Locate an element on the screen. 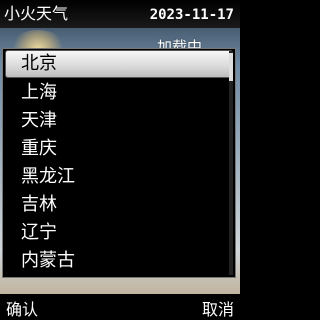  city-option-beijing: 北京 is located at coordinates (119, 64).